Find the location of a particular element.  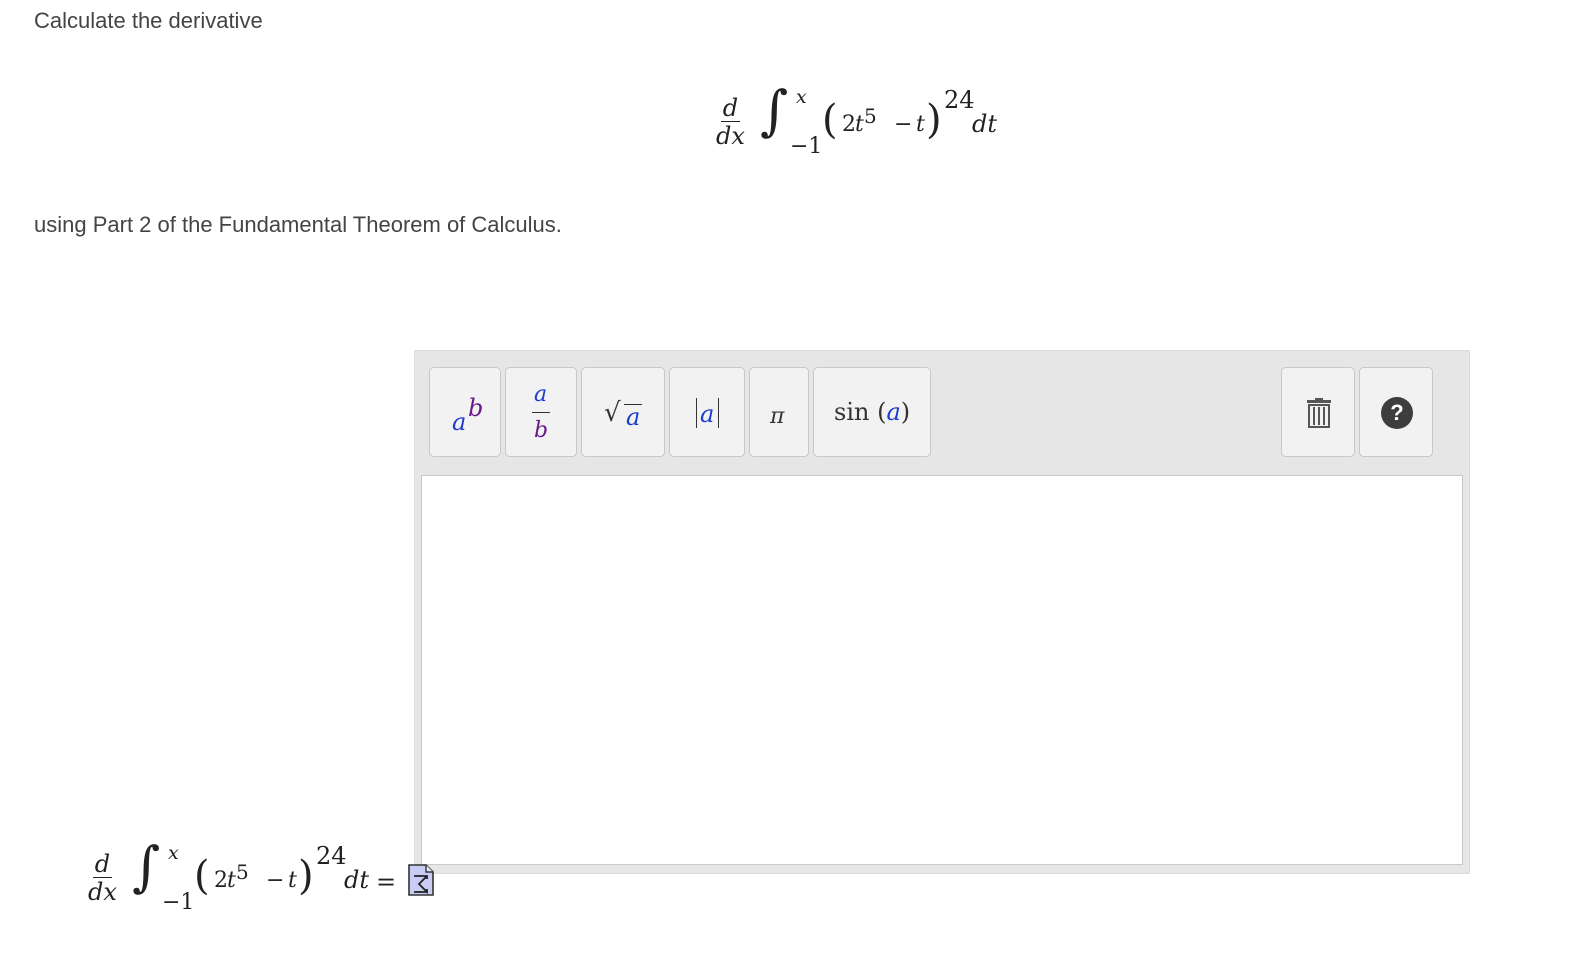

sine-button: sin (a) is located at coordinates (872, 412).